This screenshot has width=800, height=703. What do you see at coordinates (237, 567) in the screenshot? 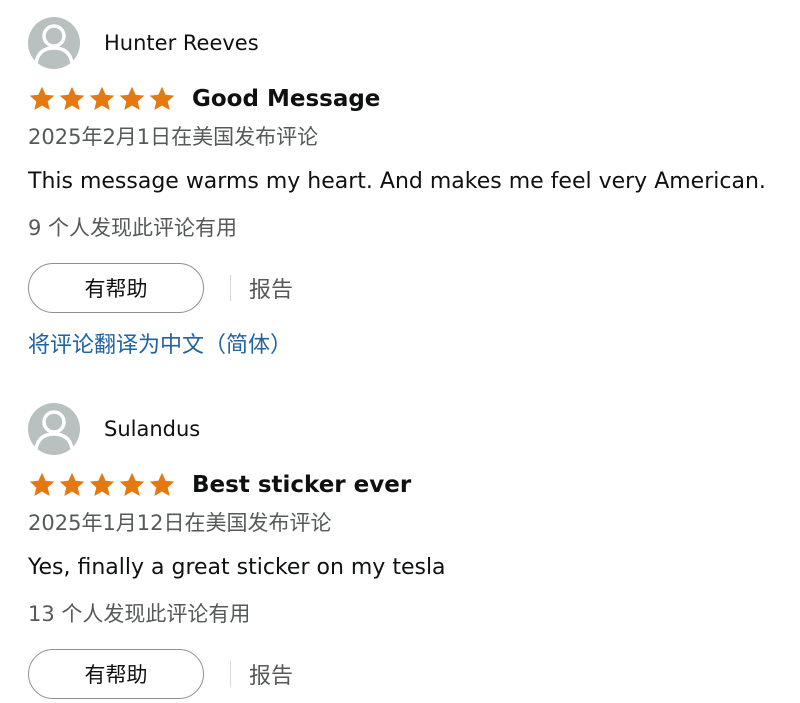
I see `review-body: Yes, finally a great sticker on my tesla` at bounding box center [237, 567].